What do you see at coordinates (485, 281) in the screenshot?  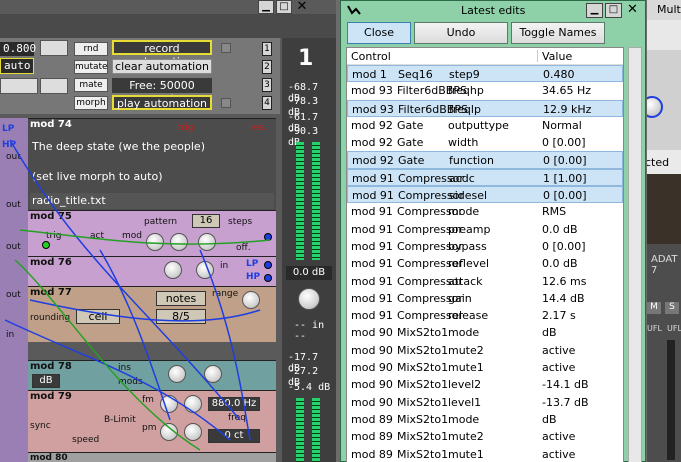 I see `edit-row: mod 91 Compressor attack 12.6 ms` at bounding box center [485, 281].